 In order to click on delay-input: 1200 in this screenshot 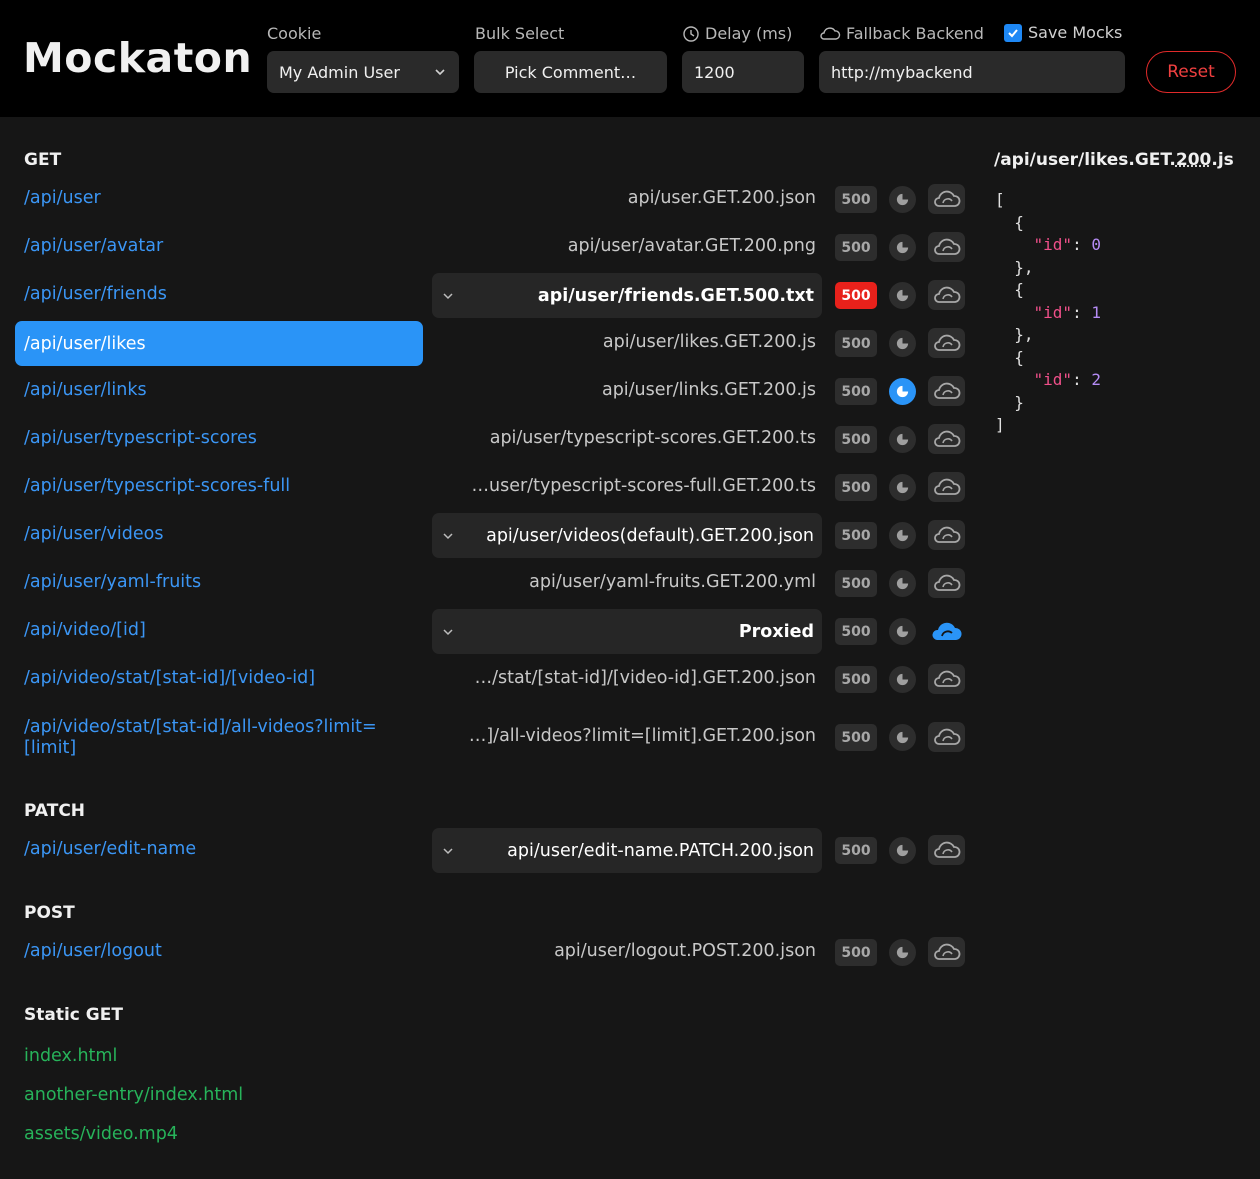, I will do `click(743, 72)`.